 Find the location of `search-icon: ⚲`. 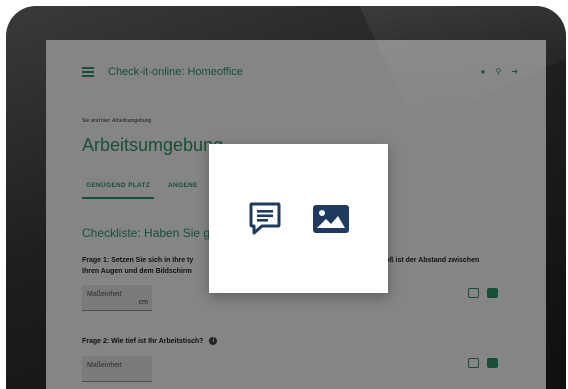

search-icon: ⚲ is located at coordinates (498, 72).